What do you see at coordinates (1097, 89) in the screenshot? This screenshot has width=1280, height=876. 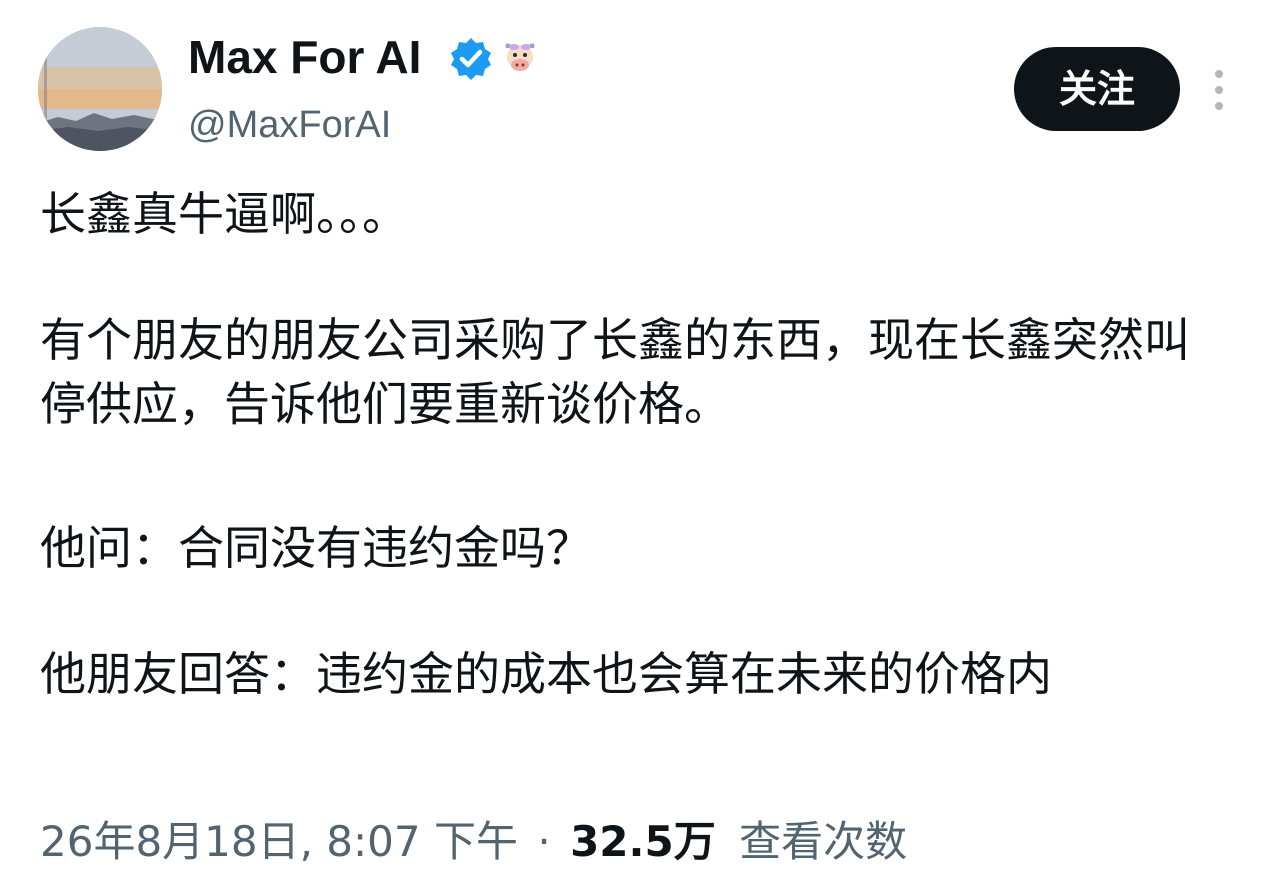 I see `follow-button: 关注` at bounding box center [1097, 89].